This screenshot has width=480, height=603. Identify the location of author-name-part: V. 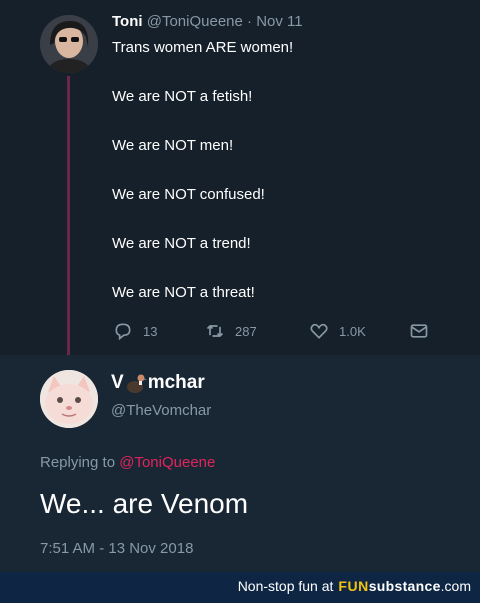
(117, 382).